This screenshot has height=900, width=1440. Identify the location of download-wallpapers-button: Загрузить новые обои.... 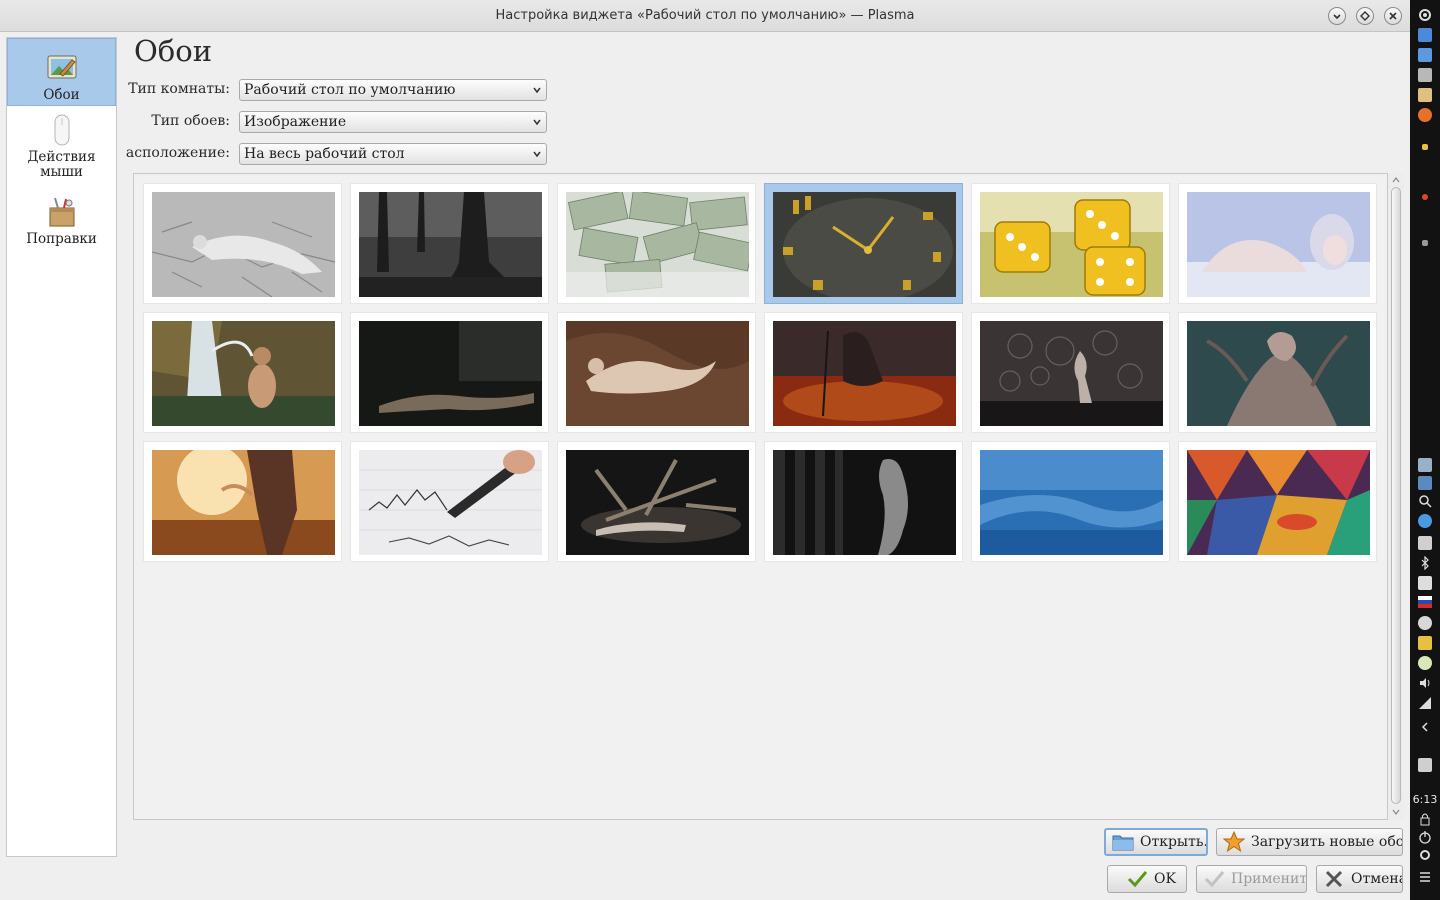
(1309, 842).